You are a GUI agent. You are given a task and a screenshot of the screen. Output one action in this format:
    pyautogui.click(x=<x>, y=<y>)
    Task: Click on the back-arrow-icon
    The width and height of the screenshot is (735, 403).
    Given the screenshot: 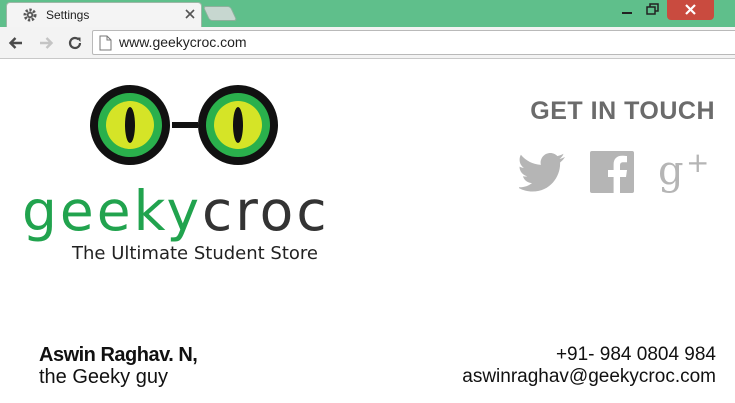 What is the action you would take?
    pyautogui.click(x=16, y=43)
    